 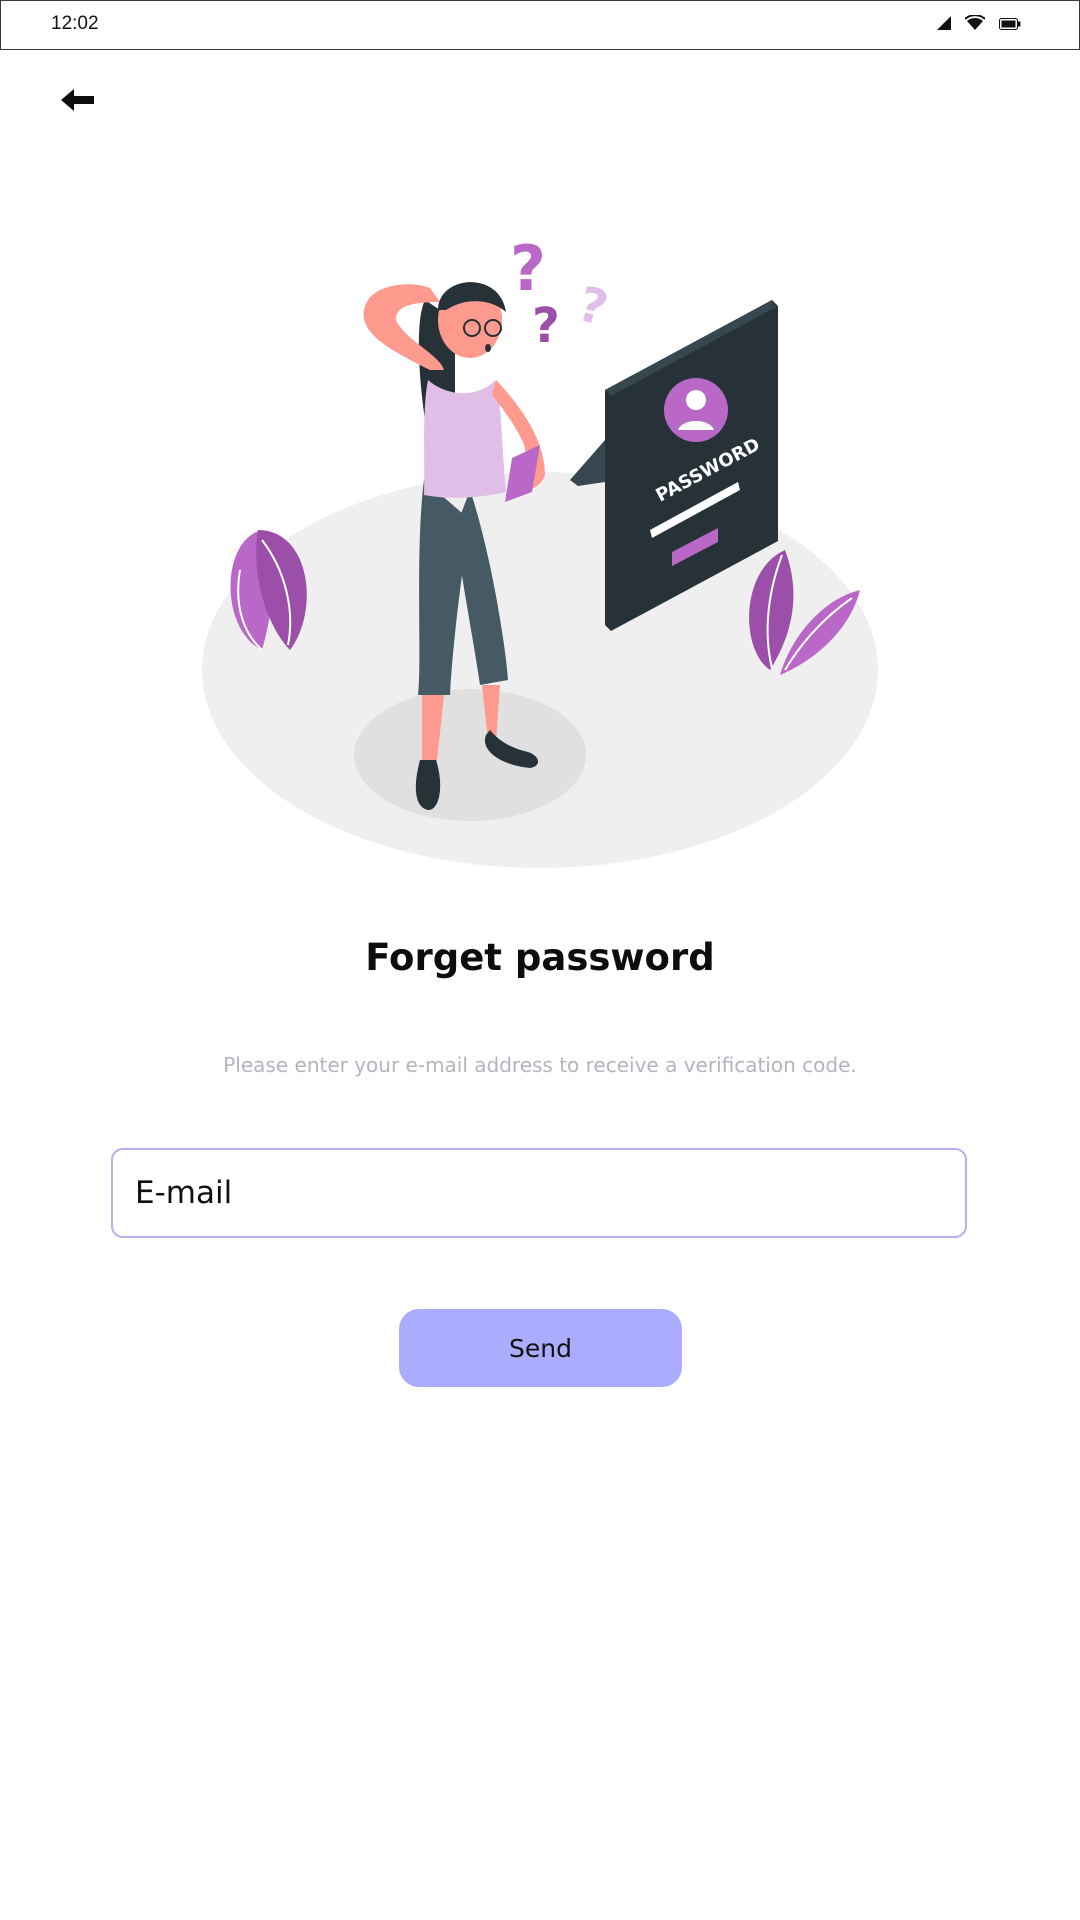 I want to click on back-button, so click(x=78, y=100).